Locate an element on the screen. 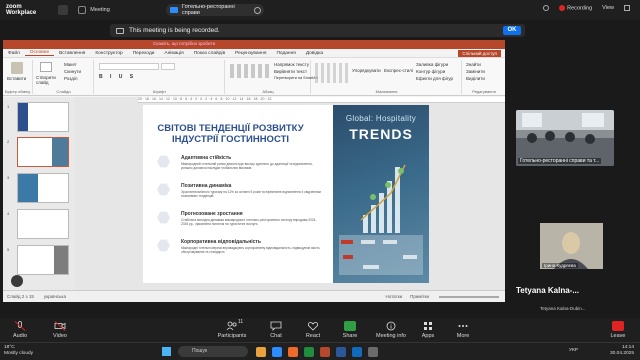 Image resolution: width=640 pixels, height=360 pixels. meeting-label: Meeting is located at coordinates (100, 10).